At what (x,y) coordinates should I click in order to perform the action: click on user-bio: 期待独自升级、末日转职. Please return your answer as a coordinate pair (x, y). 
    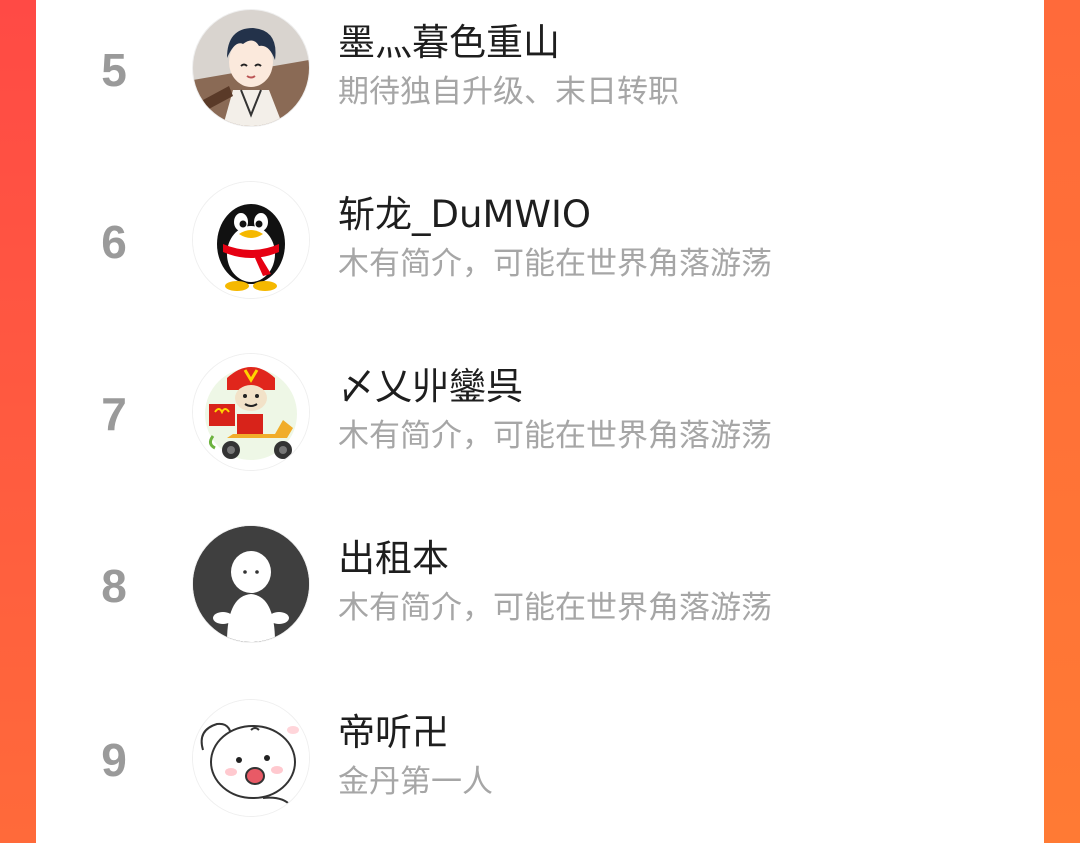
    Looking at the image, I should click on (508, 92).